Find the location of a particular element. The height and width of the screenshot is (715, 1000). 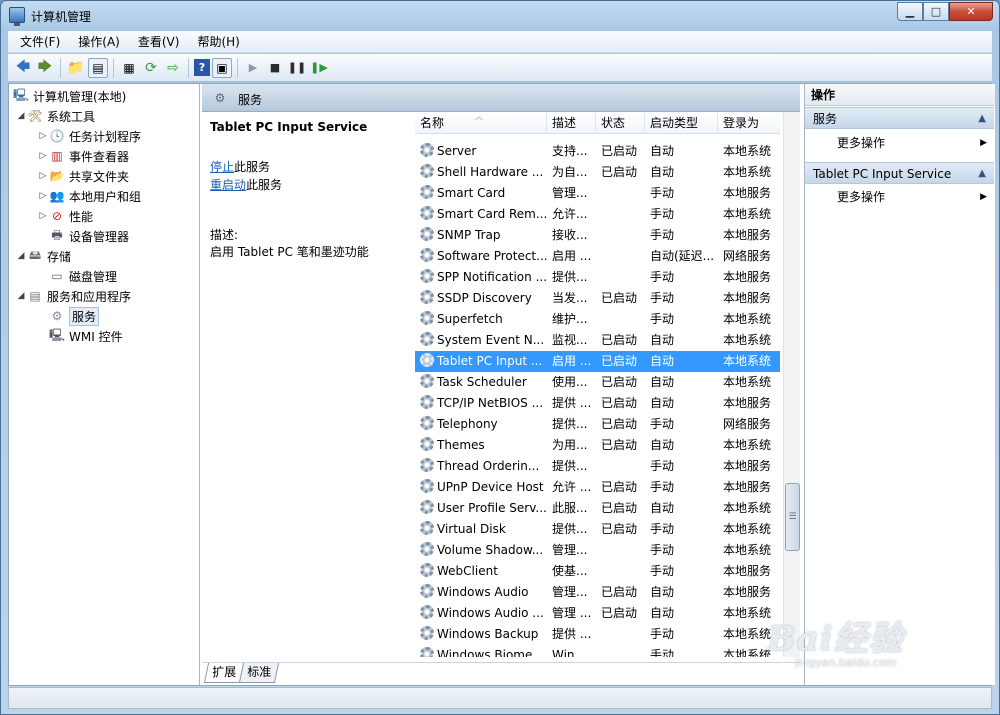

service-startup-cell: 手动 is located at coordinates (662, 319).